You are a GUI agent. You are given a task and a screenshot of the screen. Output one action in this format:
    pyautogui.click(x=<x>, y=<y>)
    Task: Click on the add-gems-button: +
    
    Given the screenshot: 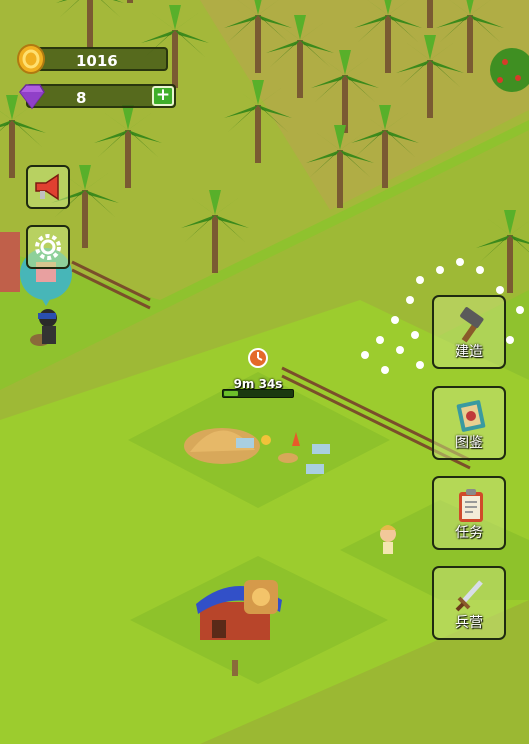 What is the action you would take?
    pyautogui.click(x=163, y=96)
    